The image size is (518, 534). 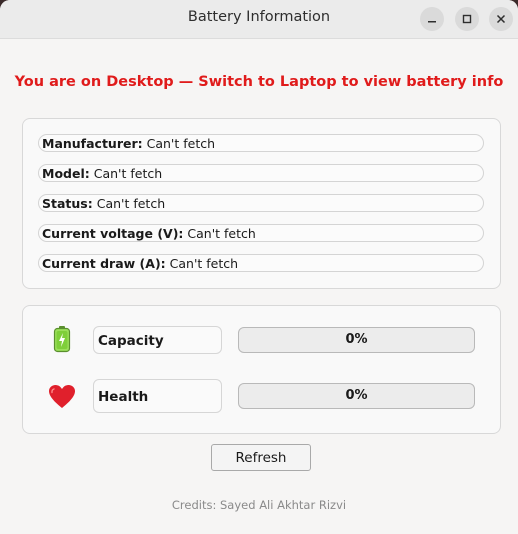 I want to click on minimize-icon, so click(x=432, y=22).